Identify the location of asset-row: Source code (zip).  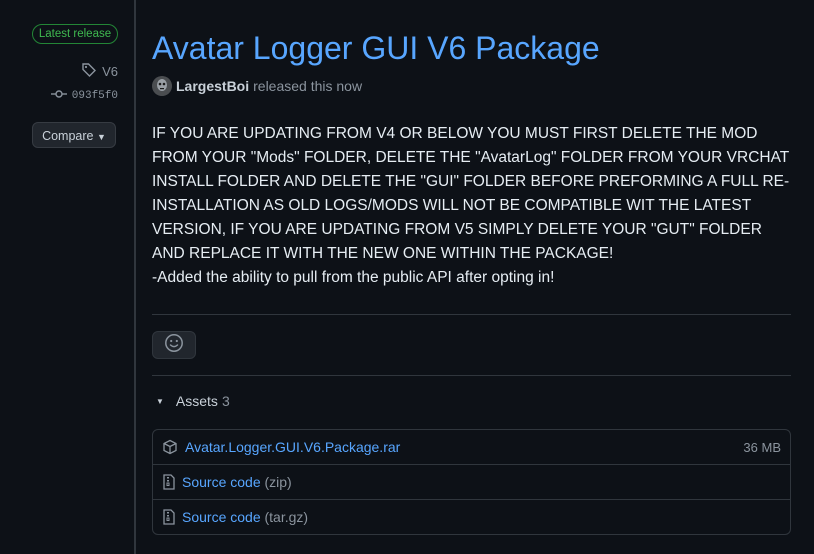
(471, 481).